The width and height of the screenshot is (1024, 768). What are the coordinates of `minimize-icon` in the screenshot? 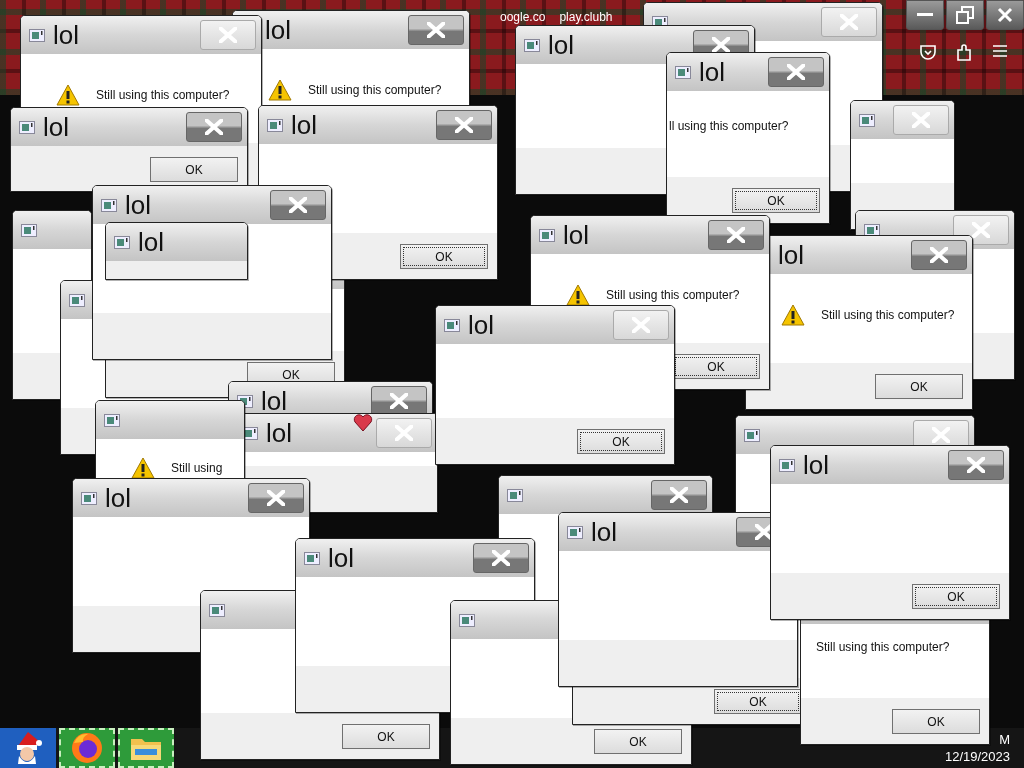 It's located at (925, 15).